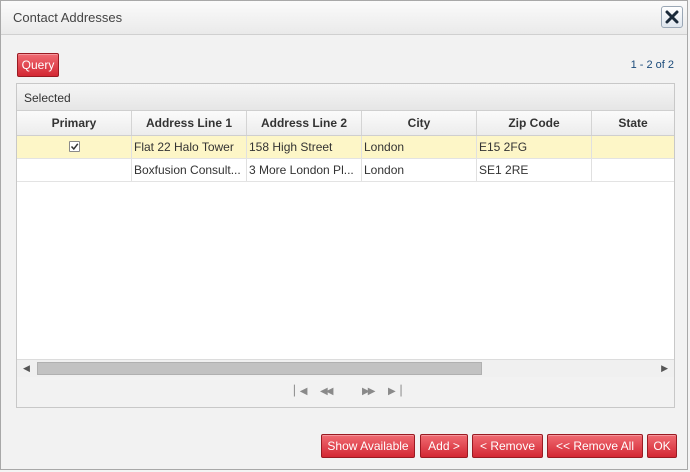  I want to click on scrollbar-thumb, so click(259, 368).